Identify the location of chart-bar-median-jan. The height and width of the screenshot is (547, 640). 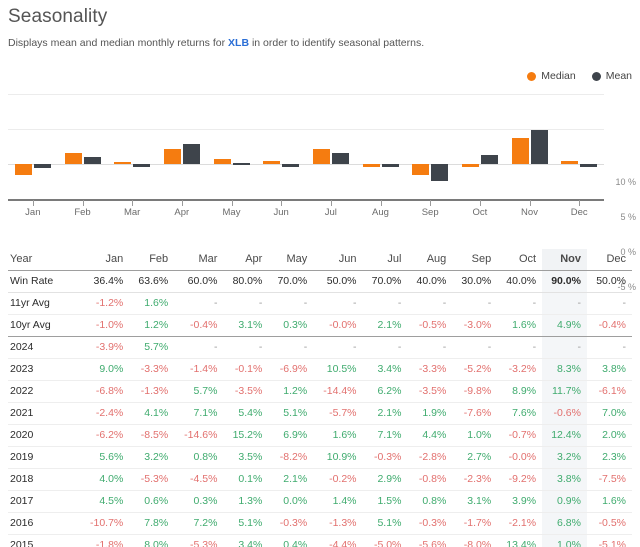
(23, 169).